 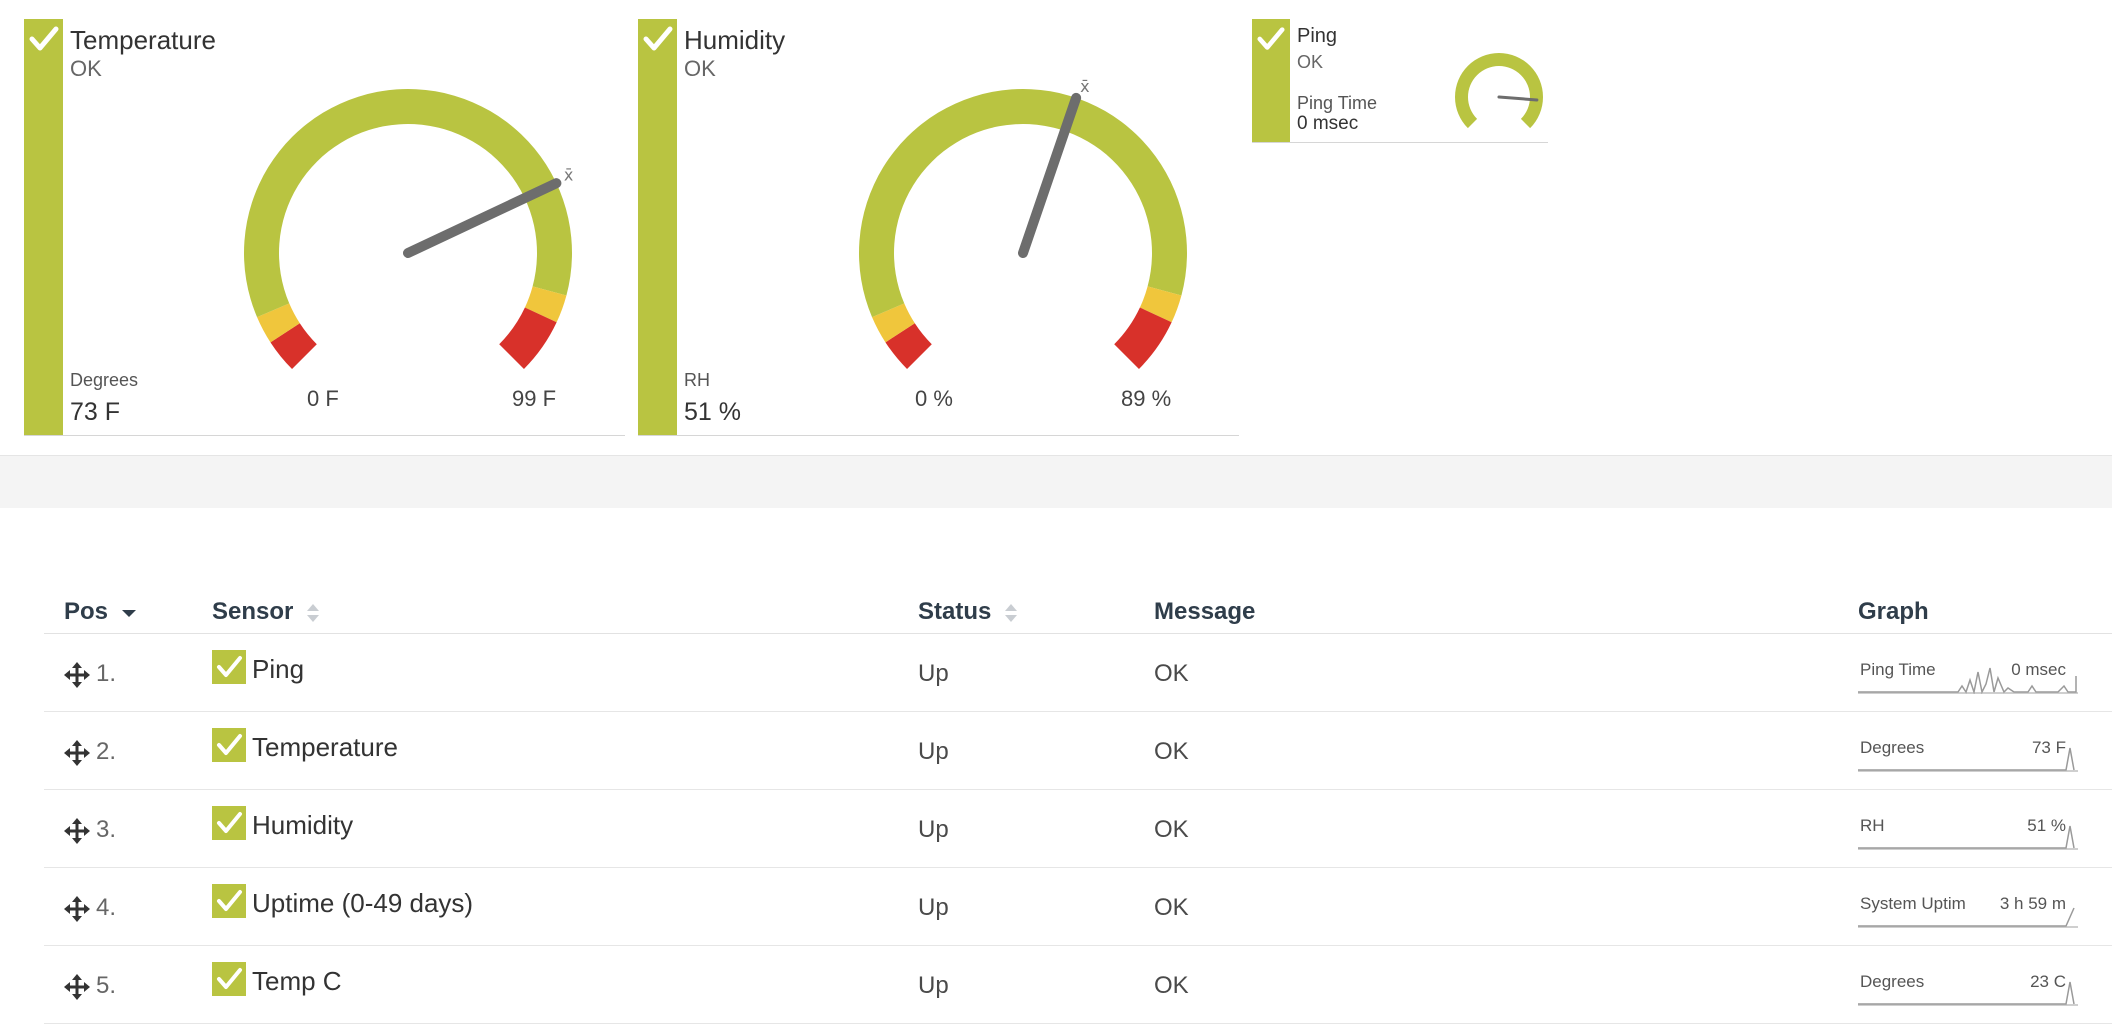 I want to click on gauge-min-label: 0 F, so click(x=323, y=398).